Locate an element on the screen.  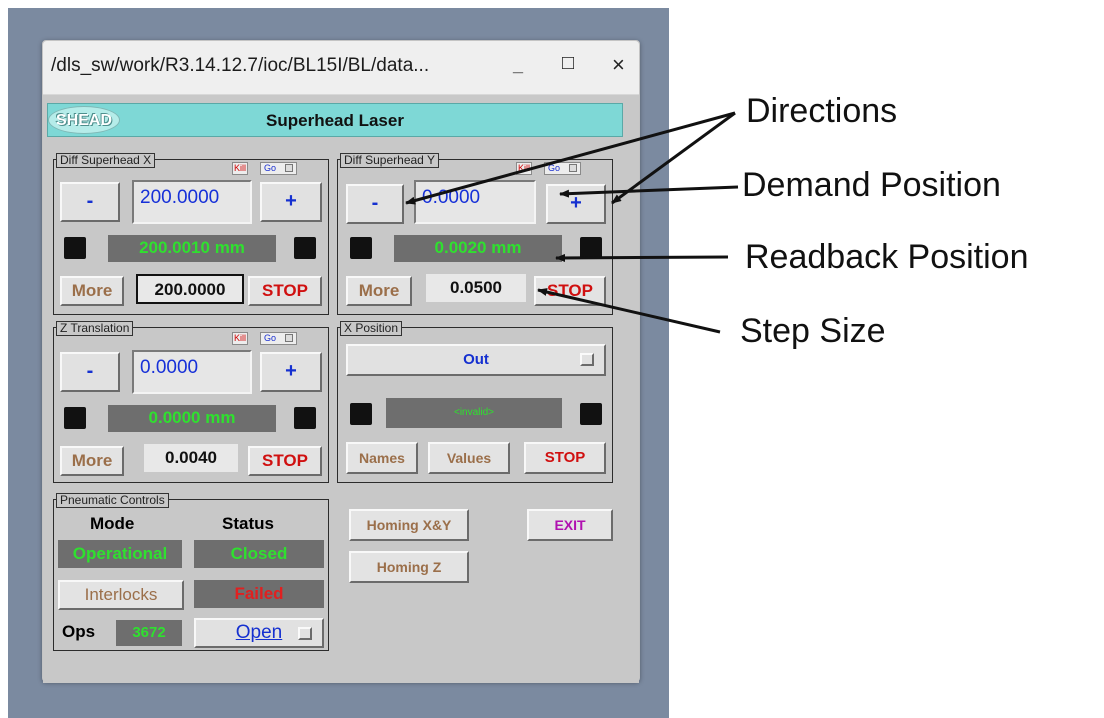
demand-arrow is located at coordinates (649, 191).